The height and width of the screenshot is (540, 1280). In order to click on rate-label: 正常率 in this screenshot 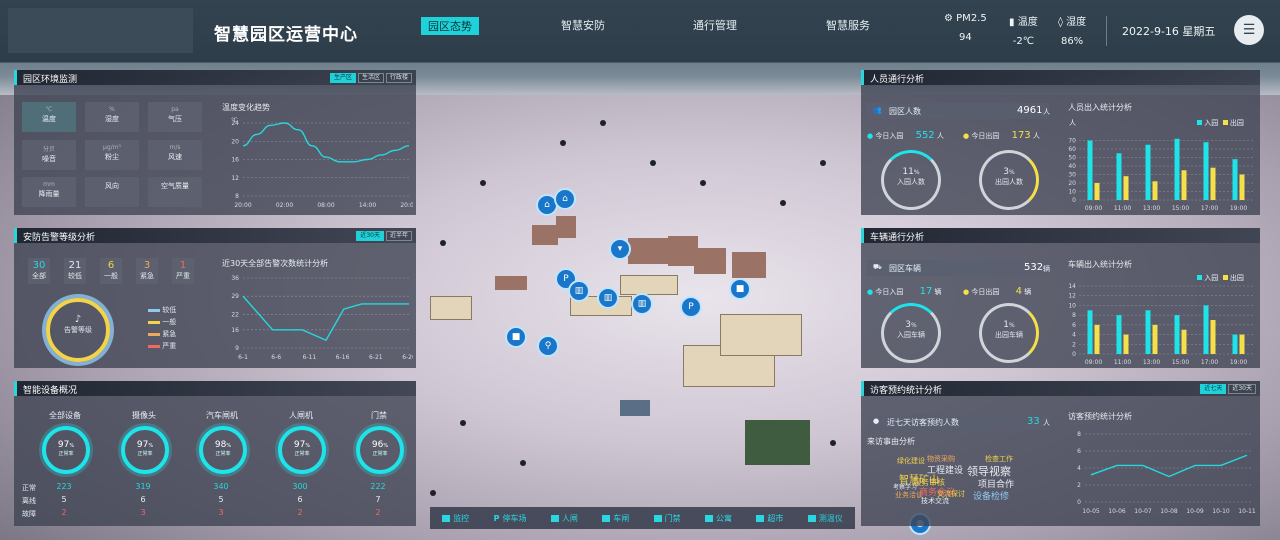, I will do `click(145, 454)`.